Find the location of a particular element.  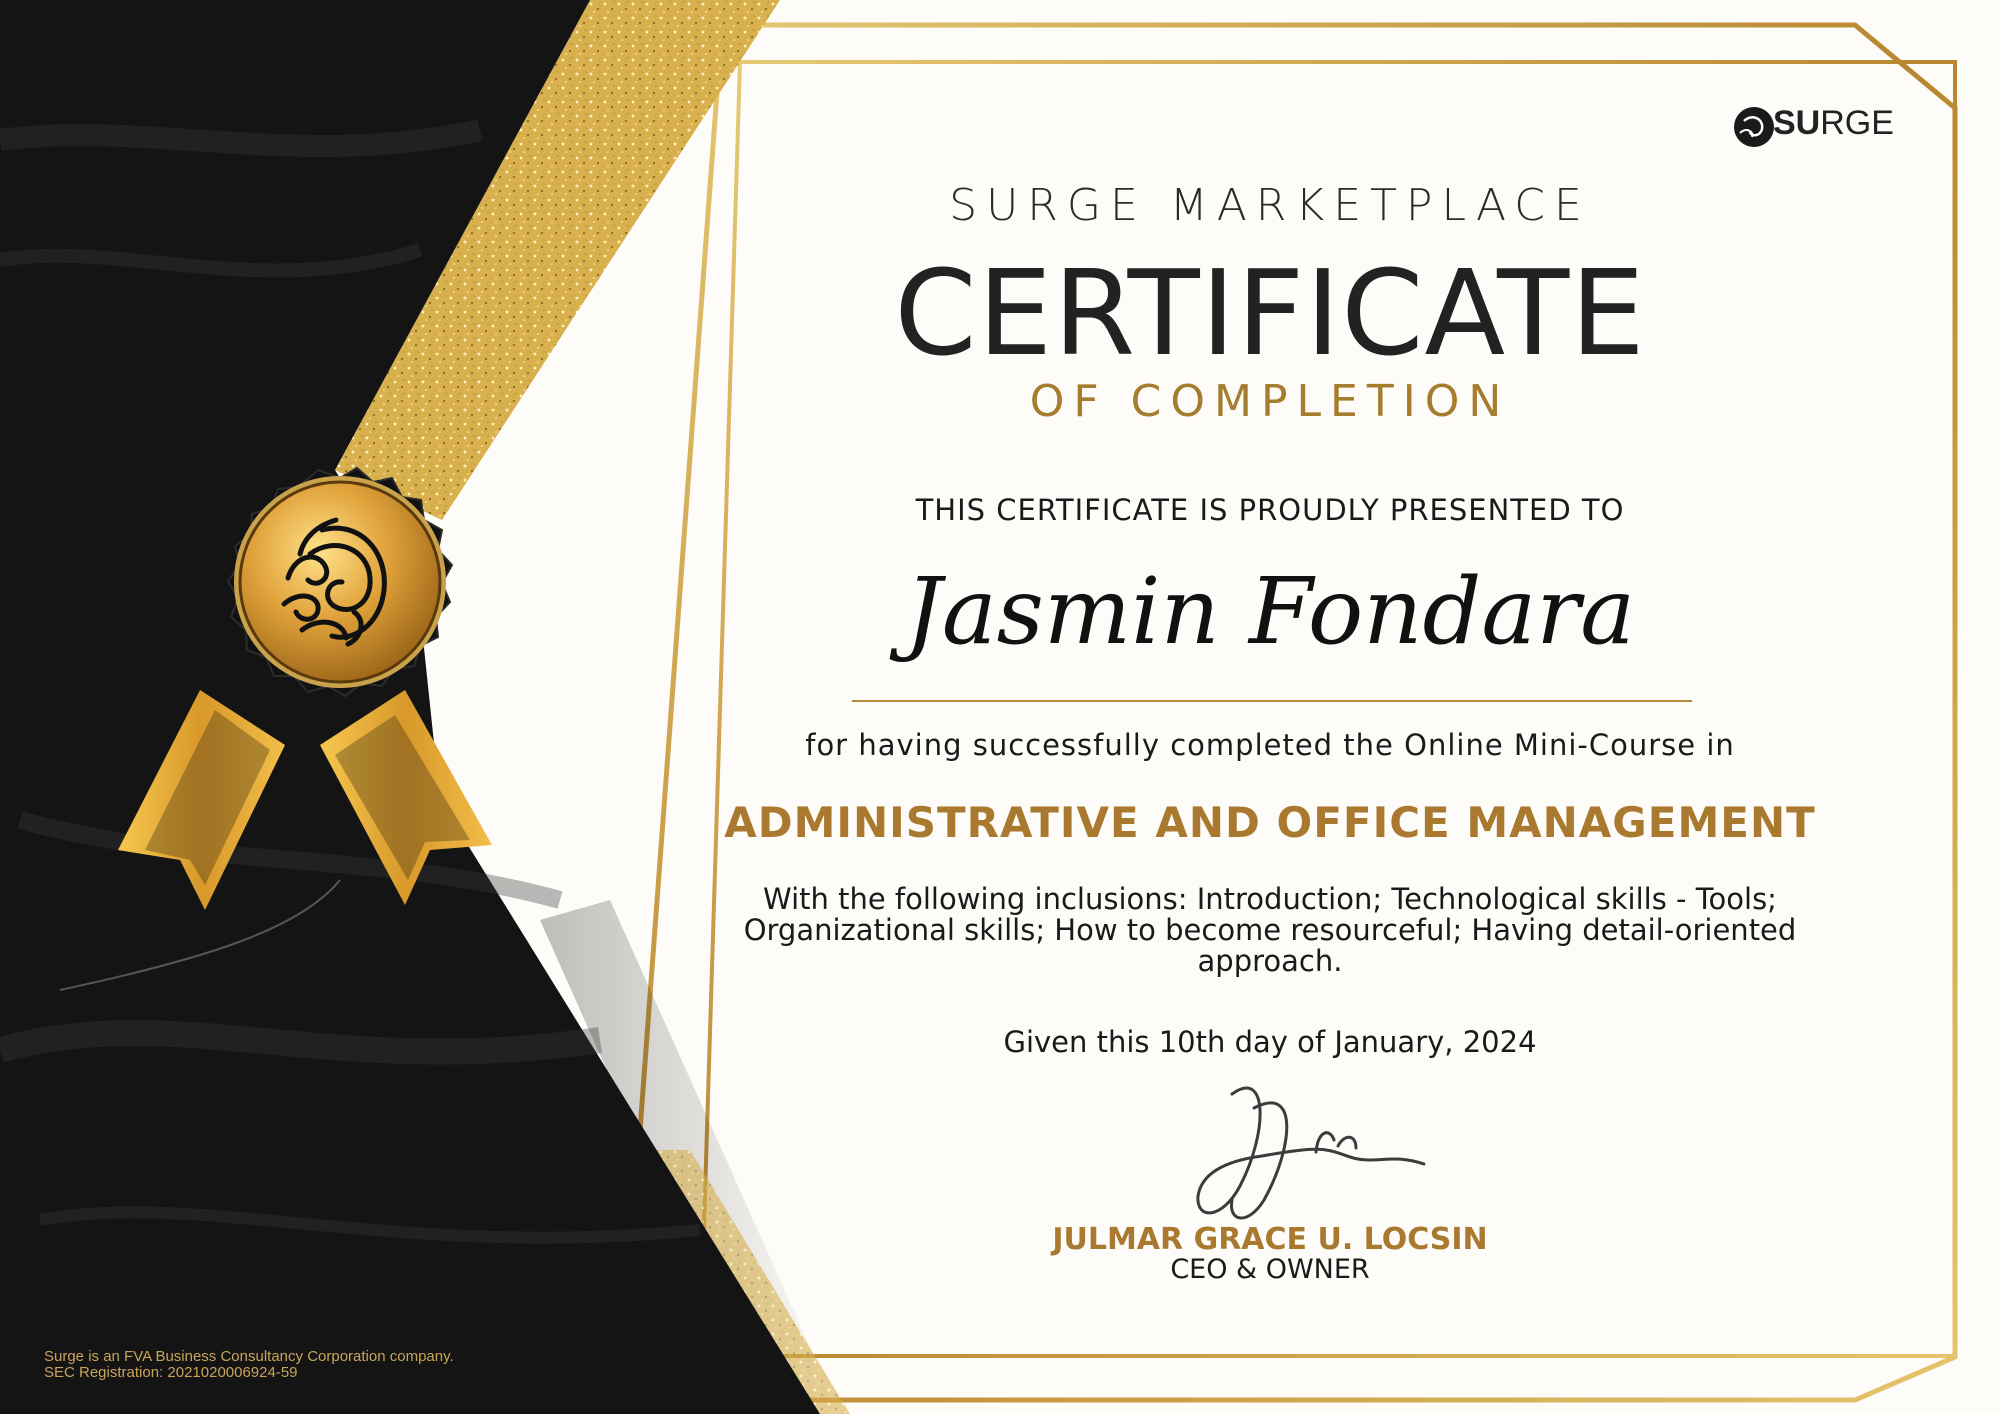

logo-bold: SU is located at coordinates (1797, 123).